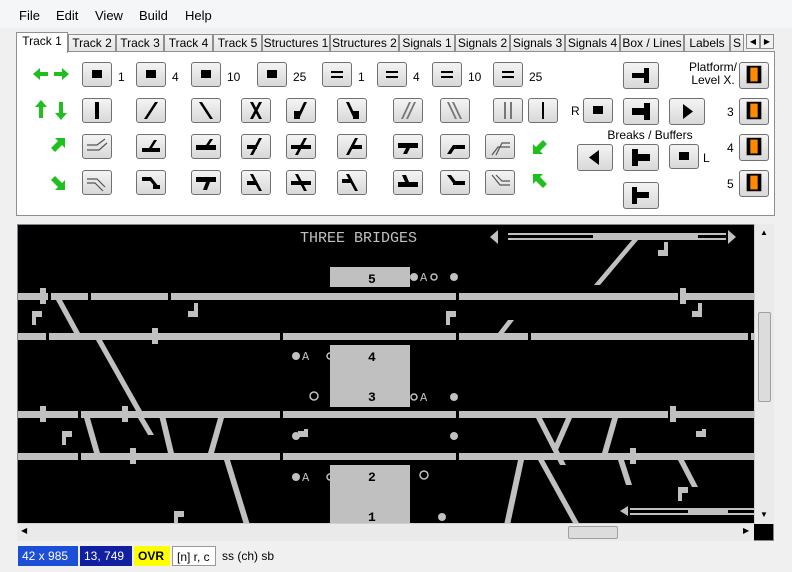 Image resolution: width=792 pixels, height=572 pixels. What do you see at coordinates (707, 43) in the screenshot?
I see `tab-labels: Labels` at bounding box center [707, 43].